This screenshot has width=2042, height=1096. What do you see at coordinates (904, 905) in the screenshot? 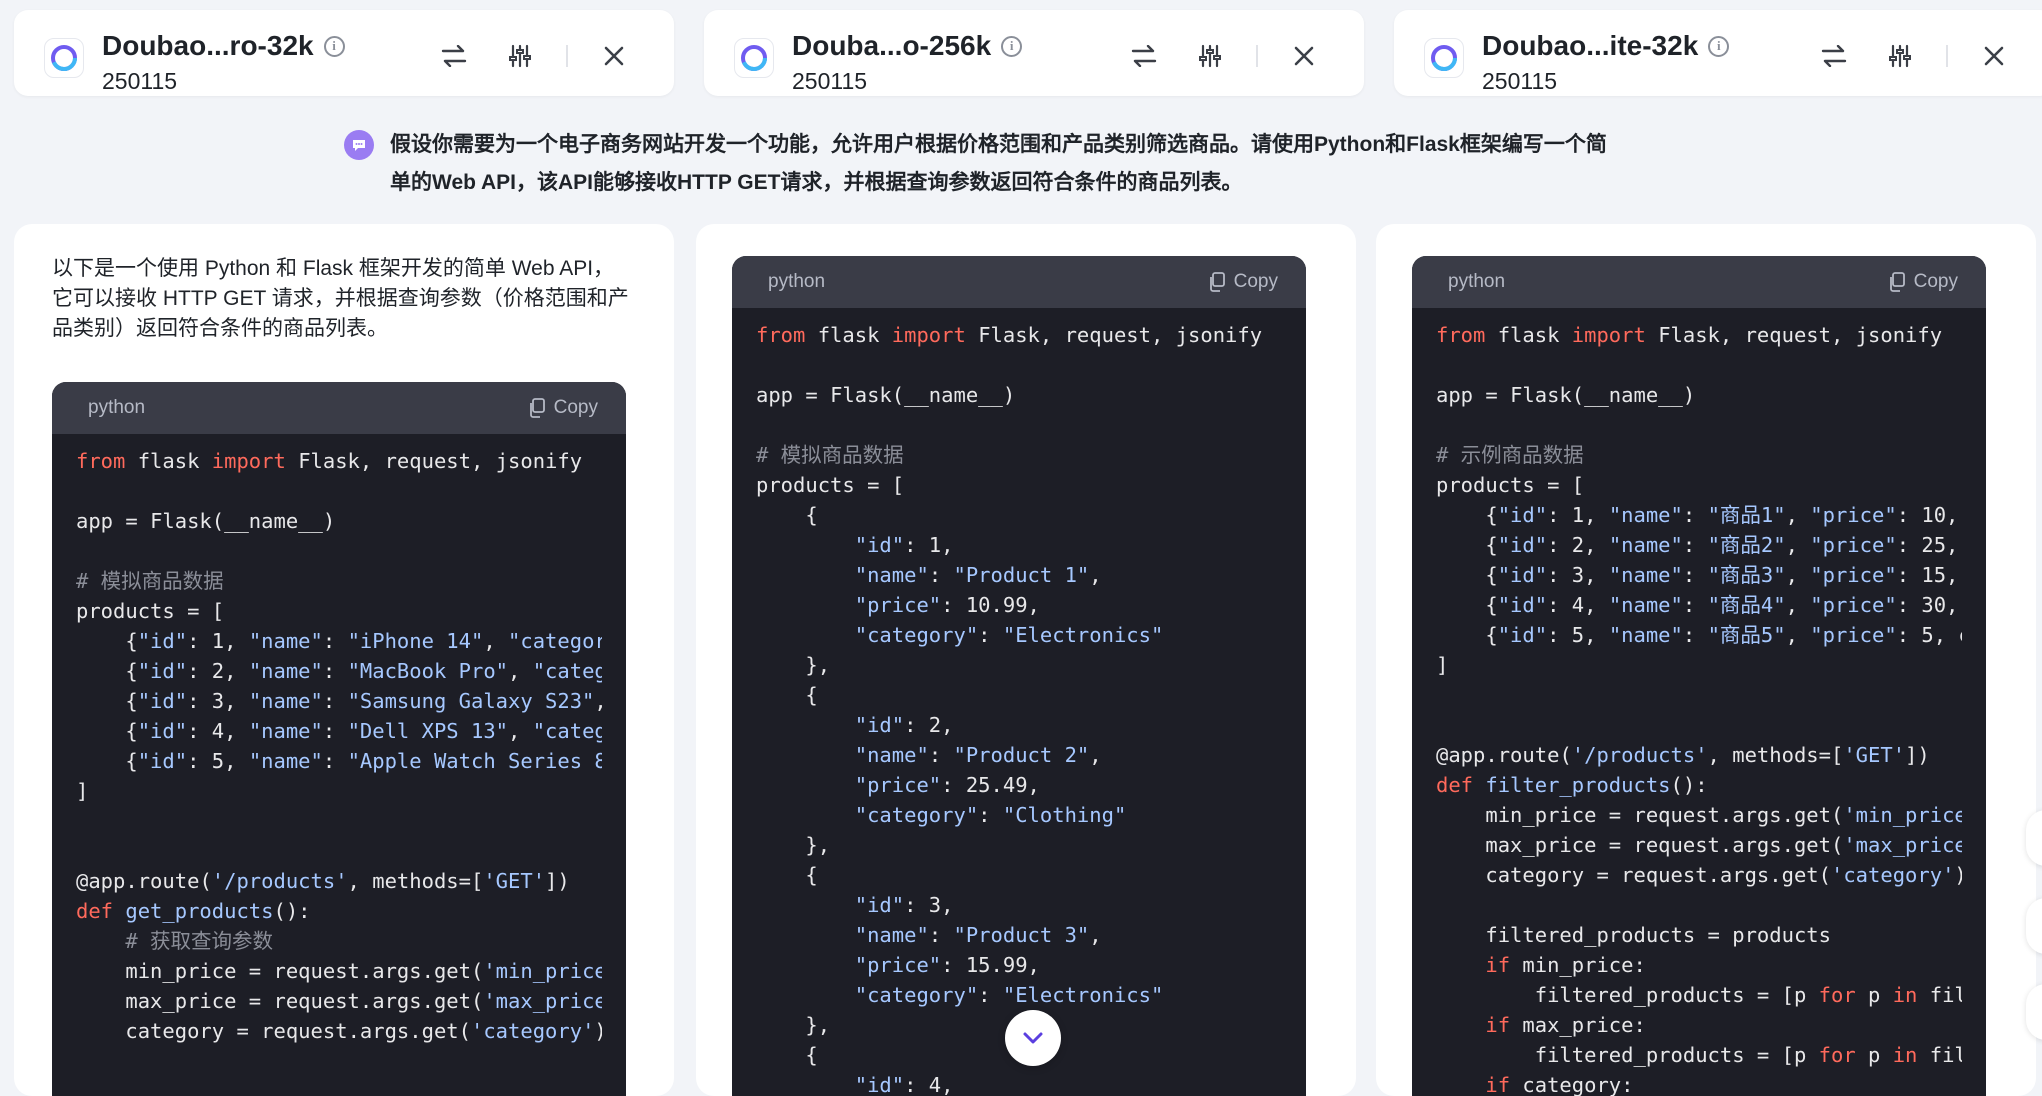
I see `code-line: "id": 3,` at bounding box center [904, 905].